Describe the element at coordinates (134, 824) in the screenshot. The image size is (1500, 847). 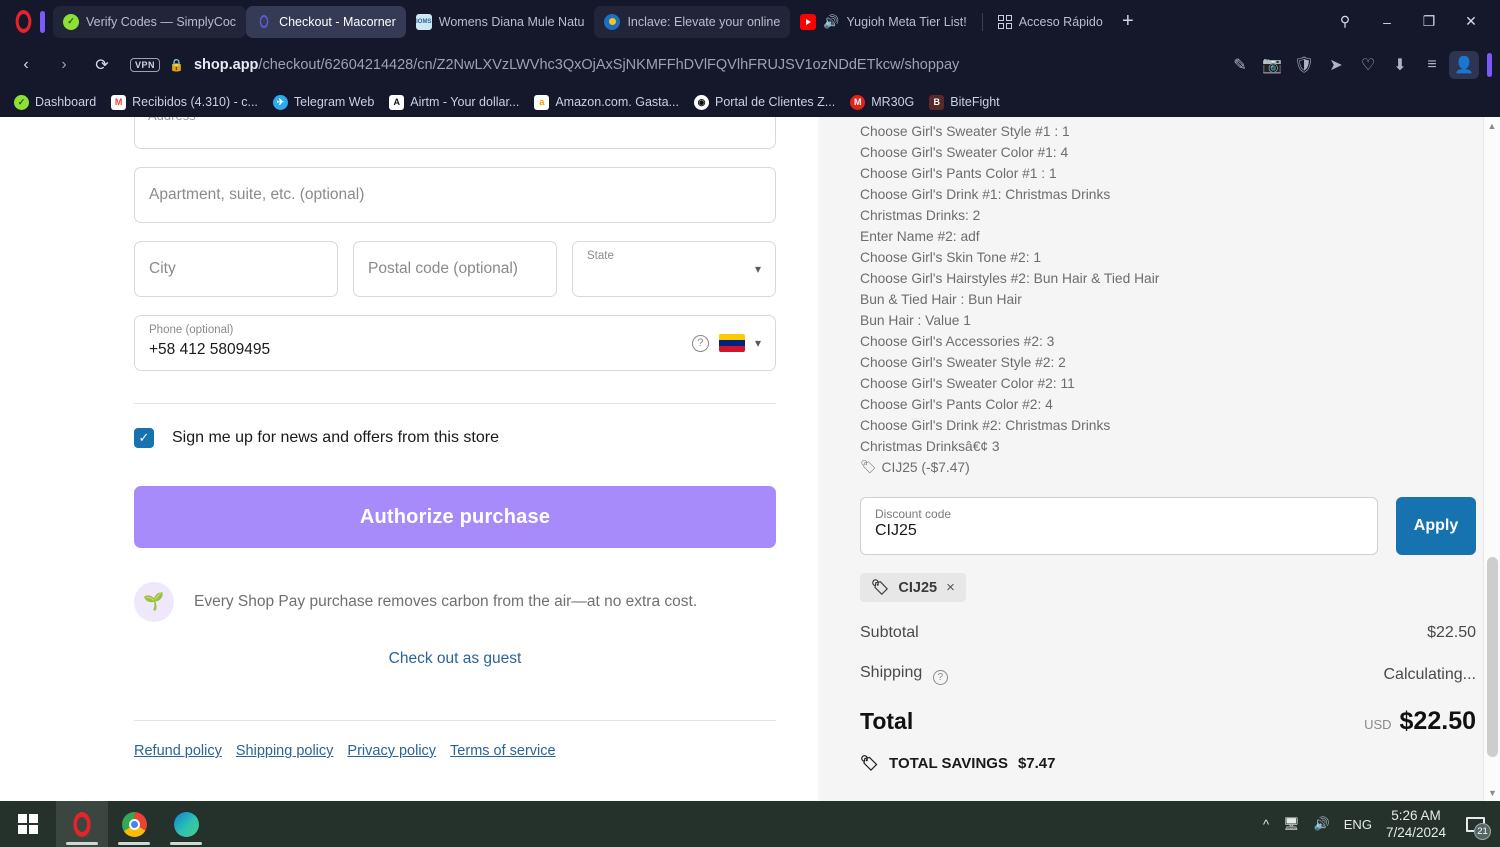
I see `taskbar-app-chrome` at that location.